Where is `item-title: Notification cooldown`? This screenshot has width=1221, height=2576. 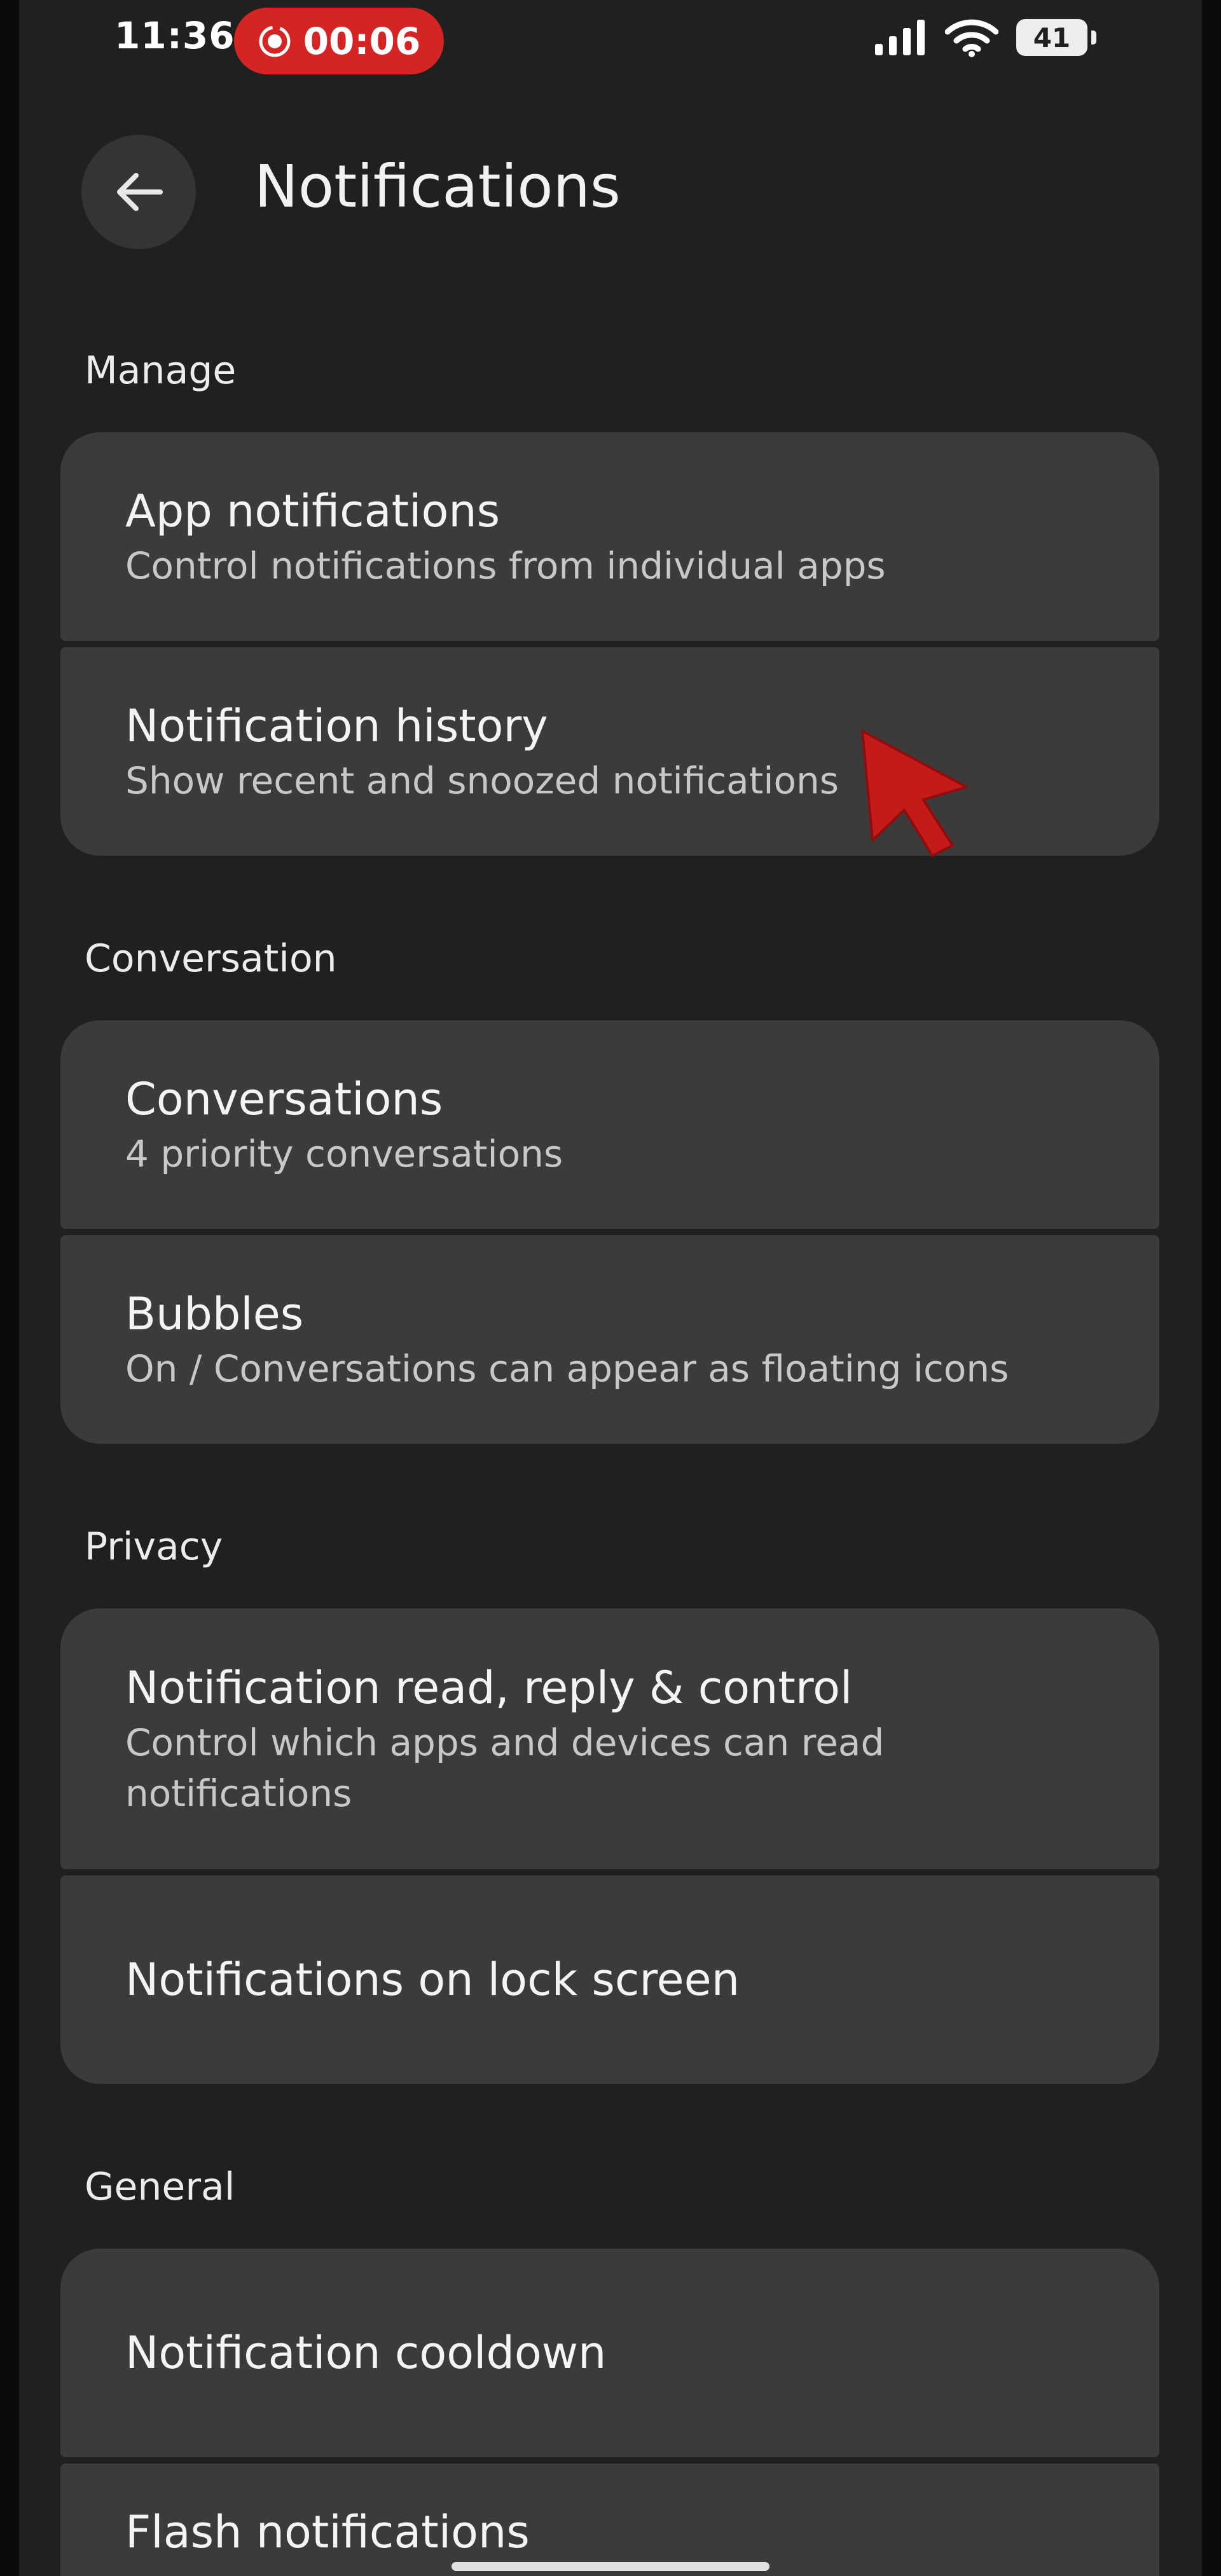 item-title: Notification cooldown is located at coordinates (366, 2353).